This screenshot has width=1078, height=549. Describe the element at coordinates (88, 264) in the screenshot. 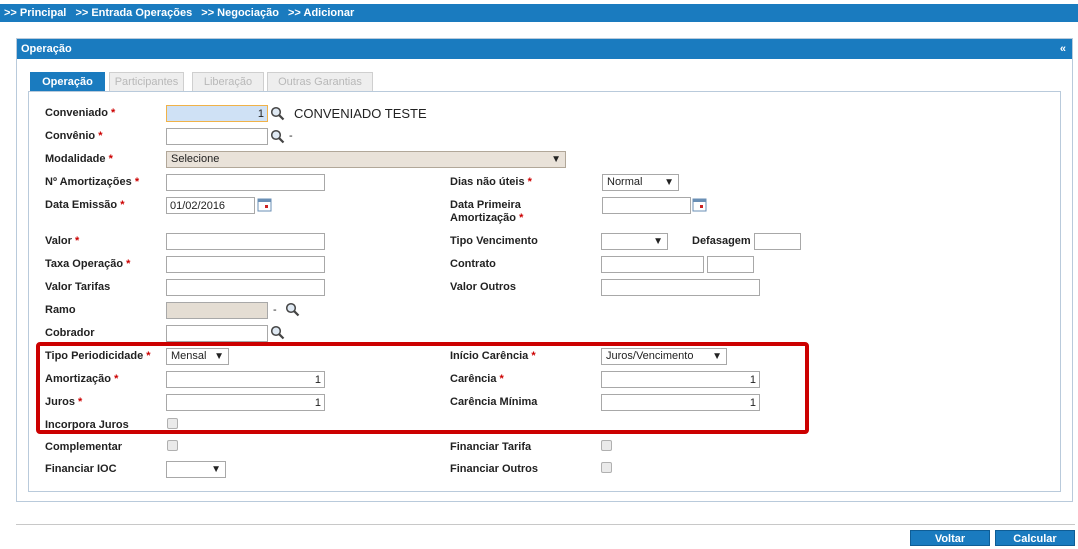

I see `taxa-operacao-label: Taxa Operação *` at that location.